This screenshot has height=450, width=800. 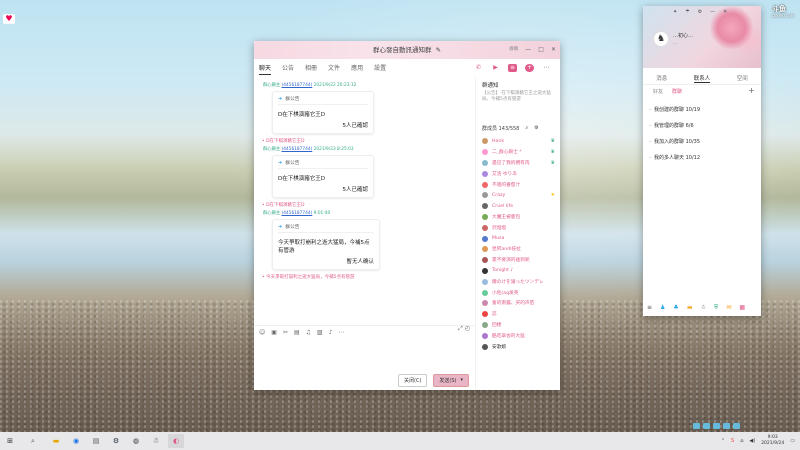 I want to click on close-chat-button: 关闭(C), so click(x=413, y=380).